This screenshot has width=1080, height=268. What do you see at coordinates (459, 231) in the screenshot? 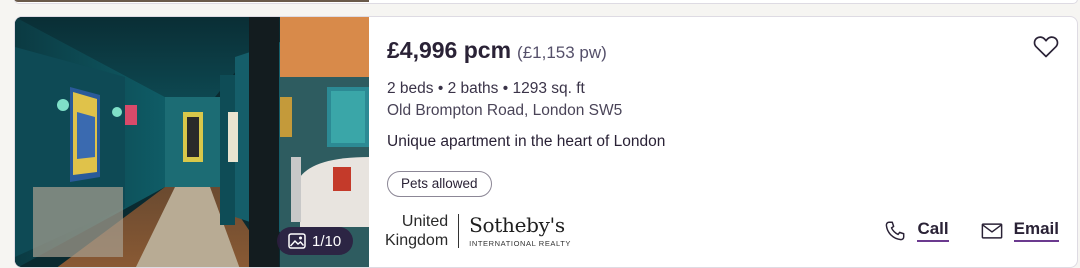
I see `agent-divider` at bounding box center [459, 231].